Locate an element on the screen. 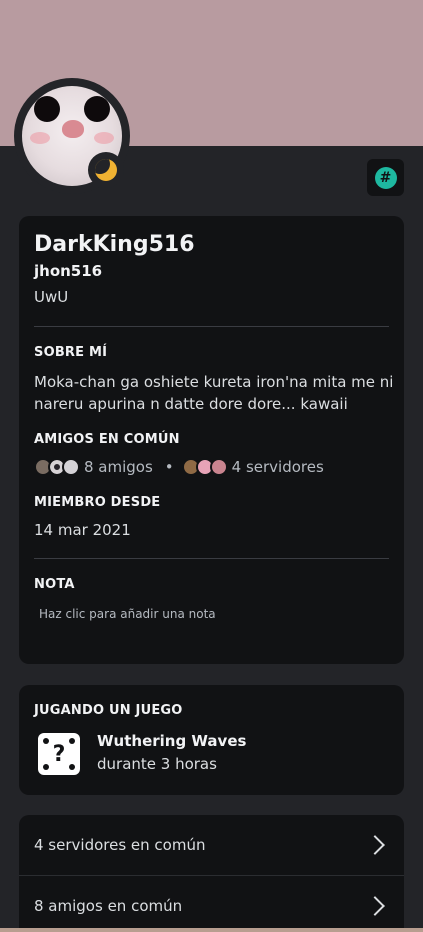  pronouns: UwU is located at coordinates (51, 297).